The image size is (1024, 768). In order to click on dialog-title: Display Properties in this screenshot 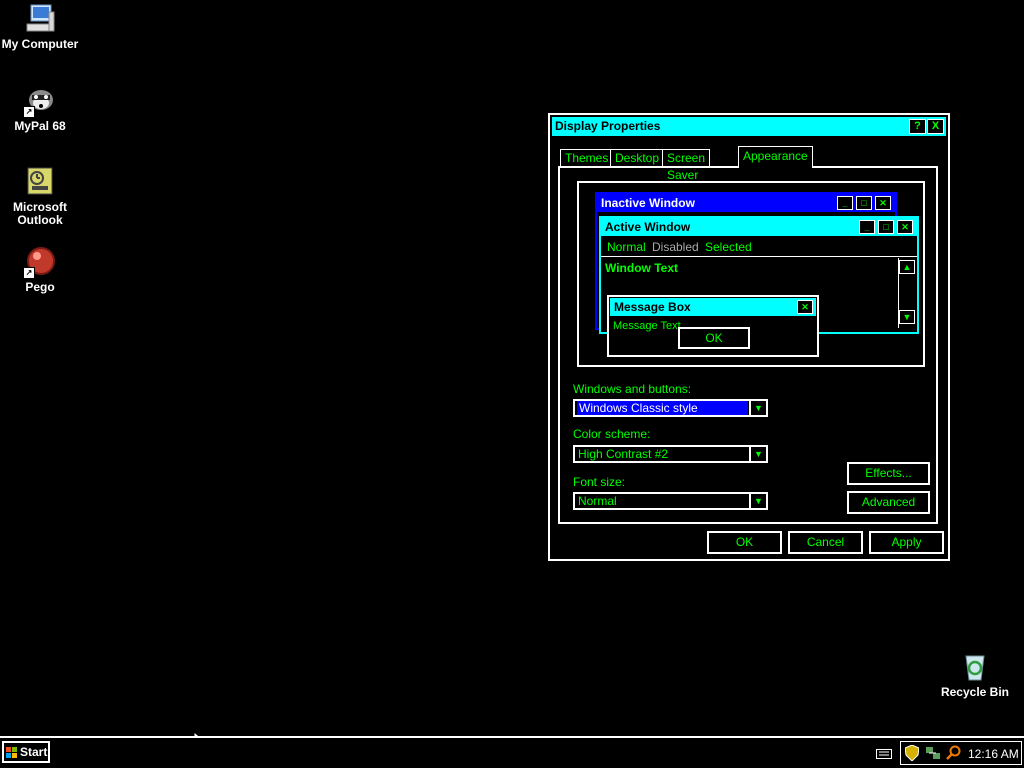, I will do `click(608, 126)`.